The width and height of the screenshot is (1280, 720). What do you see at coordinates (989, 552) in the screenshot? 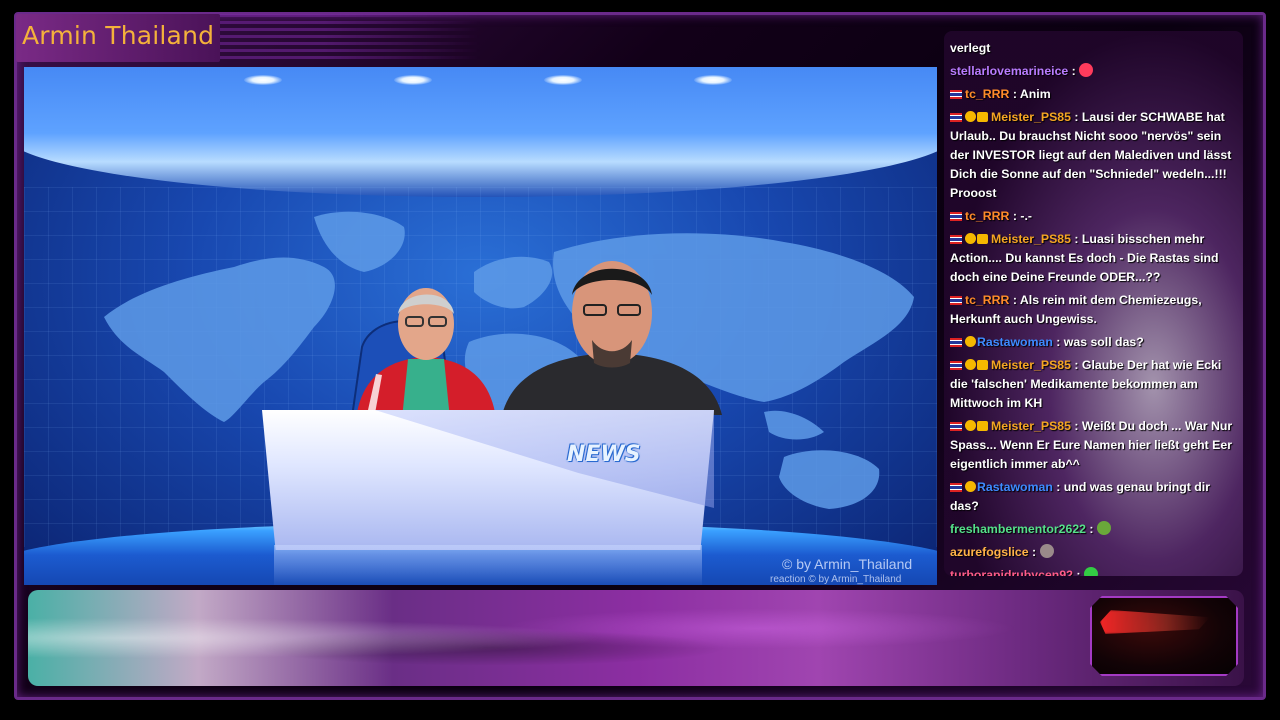
I see `chat-username: azurefogslice` at bounding box center [989, 552].